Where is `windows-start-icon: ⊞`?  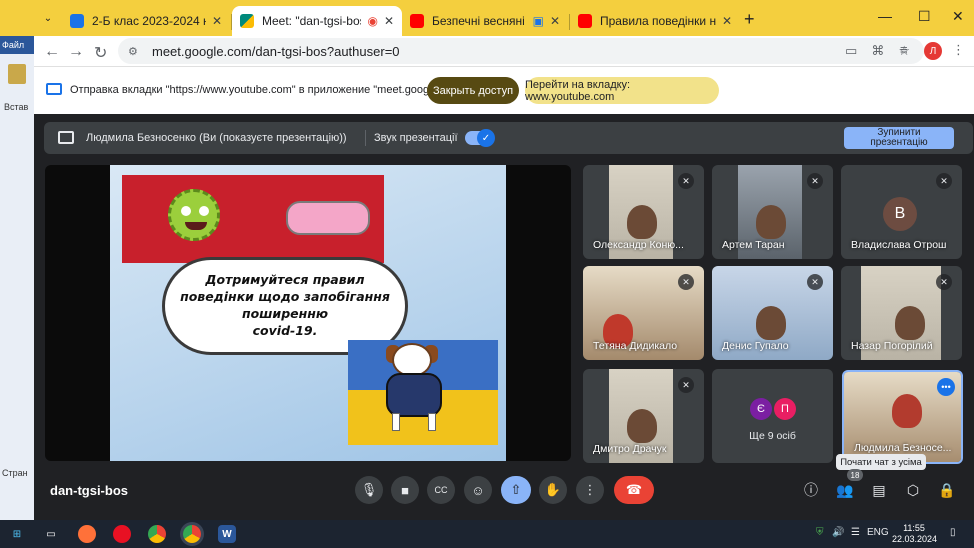 windows-start-icon: ⊞ is located at coordinates (17, 534).